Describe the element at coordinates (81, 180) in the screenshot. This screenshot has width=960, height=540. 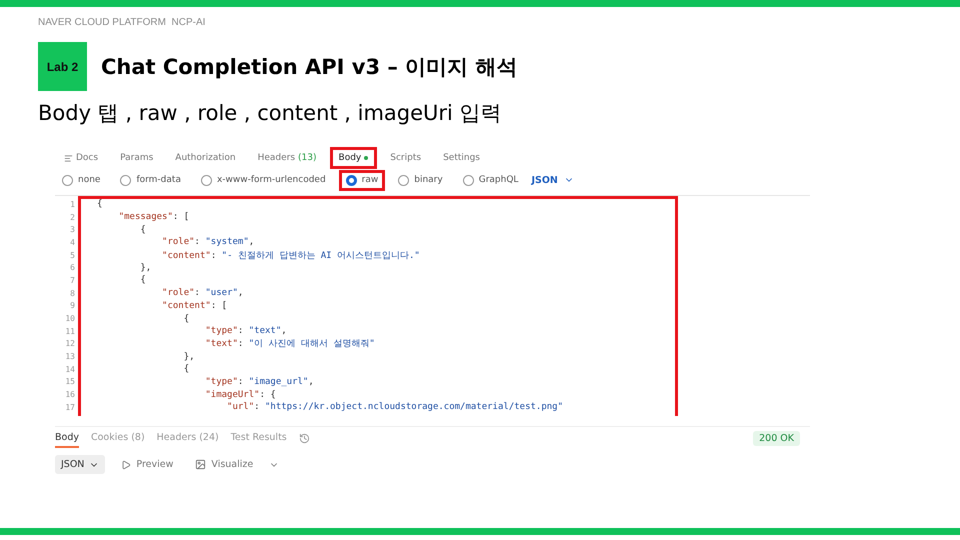
I see `body-type-radio: none` at that location.